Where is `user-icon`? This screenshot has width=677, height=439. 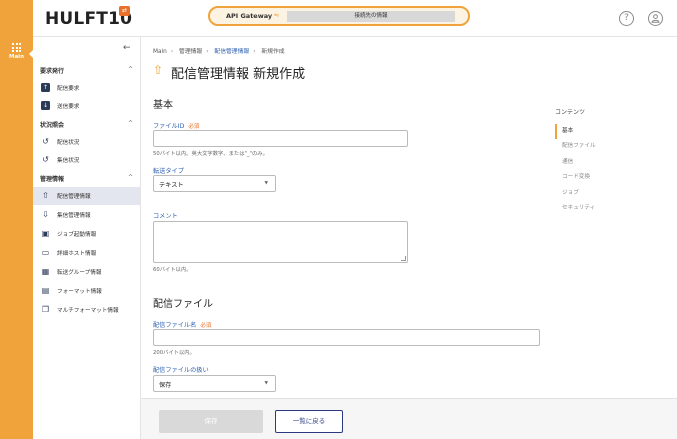
user-icon is located at coordinates (655, 18).